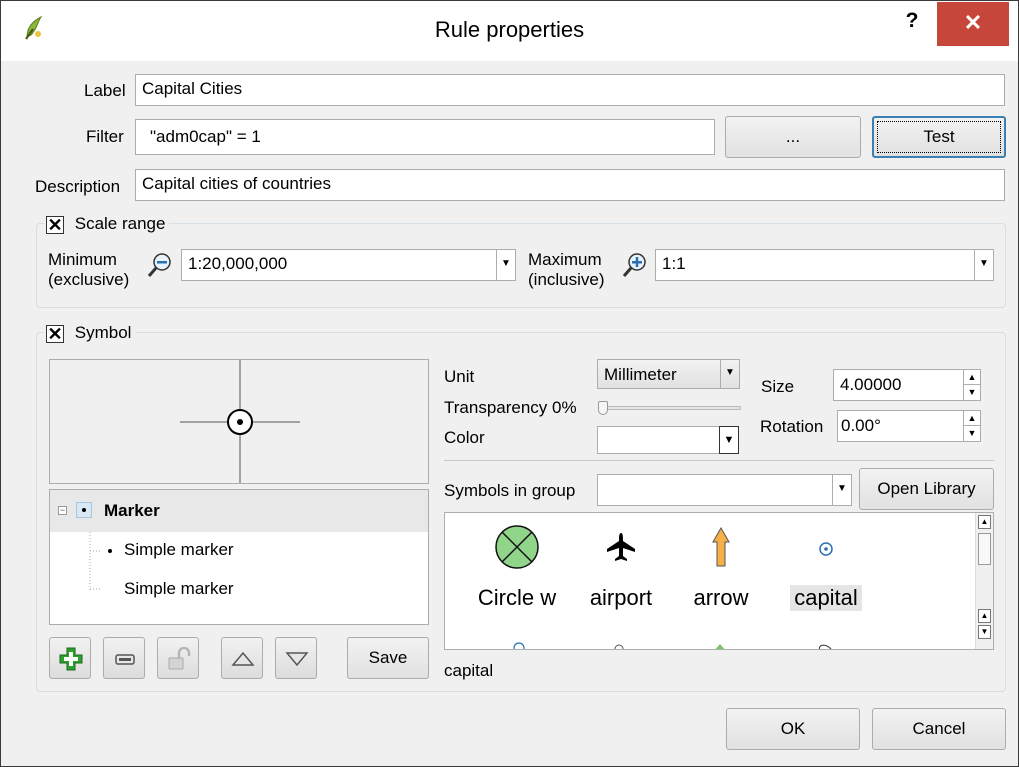 The height and width of the screenshot is (767, 1019). I want to click on label-input: Capital Cities, so click(570, 90).